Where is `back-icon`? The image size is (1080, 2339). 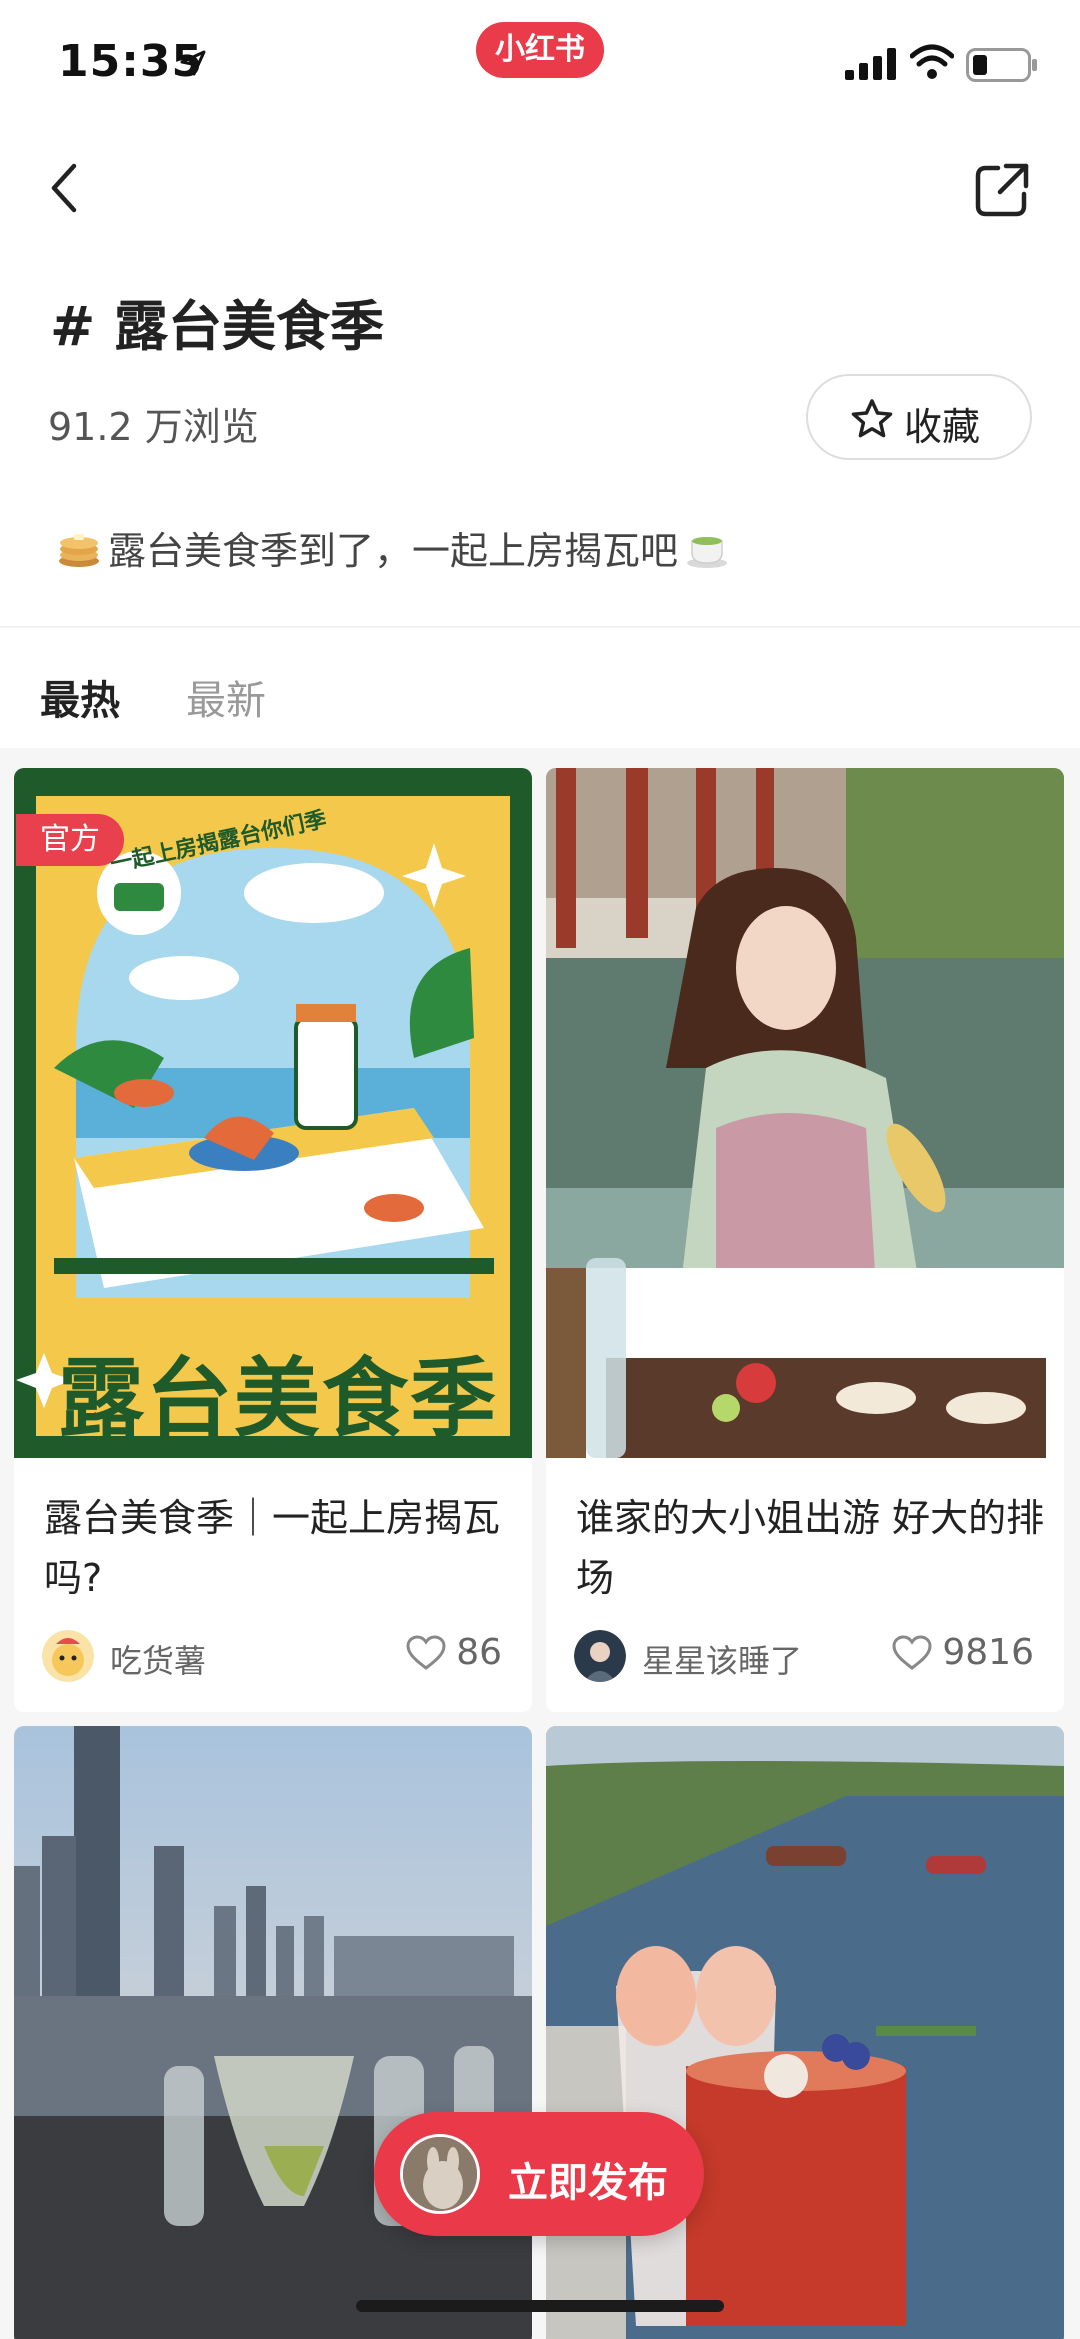 back-icon is located at coordinates (68, 188).